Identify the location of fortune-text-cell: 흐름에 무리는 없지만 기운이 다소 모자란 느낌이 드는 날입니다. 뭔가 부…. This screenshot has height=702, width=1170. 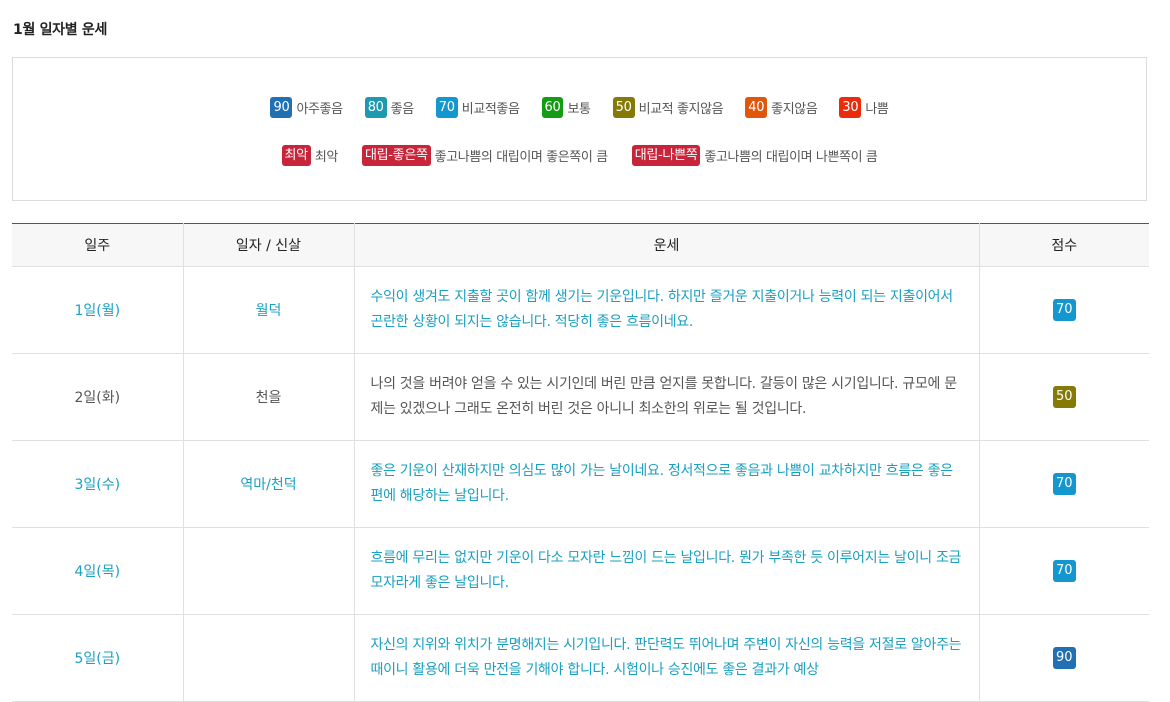
(667, 571).